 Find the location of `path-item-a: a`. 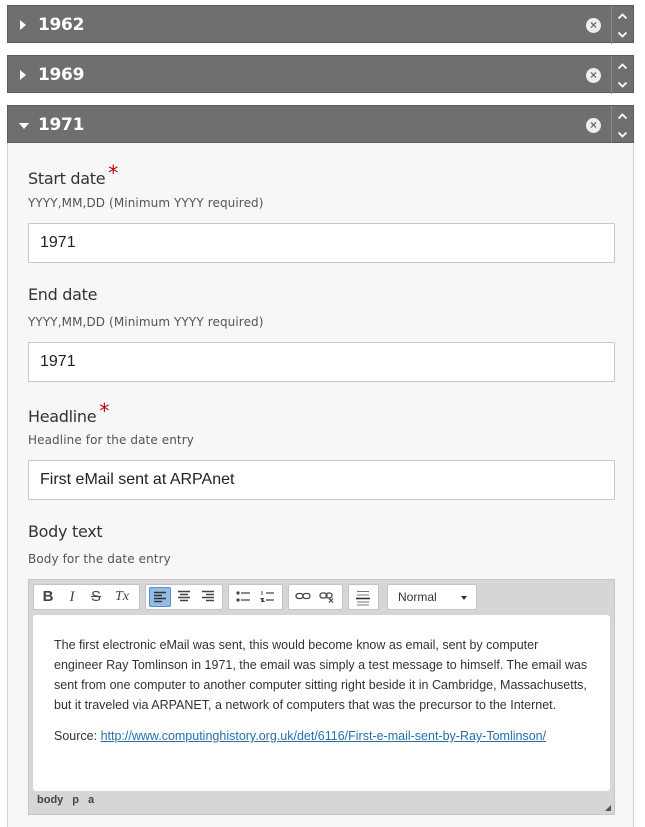

path-item-a: a is located at coordinates (91, 800).